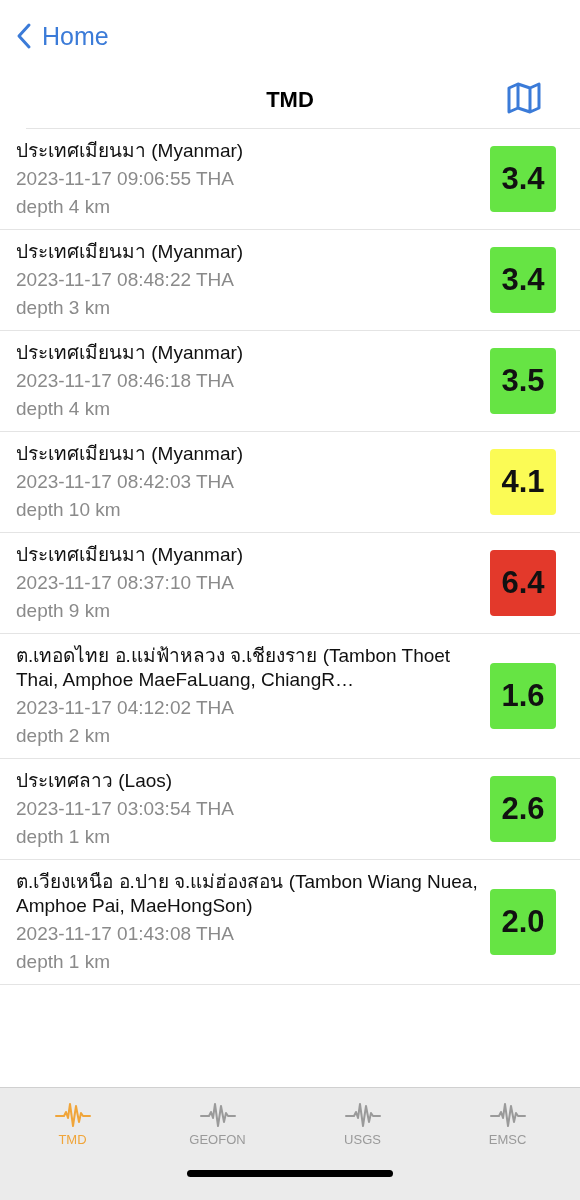 This screenshot has height=1200, width=580. What do you see at coordinates (63, 736) in the screenshot?
I see `event-depth: depth 2 km` at bounding box center [63, 736].